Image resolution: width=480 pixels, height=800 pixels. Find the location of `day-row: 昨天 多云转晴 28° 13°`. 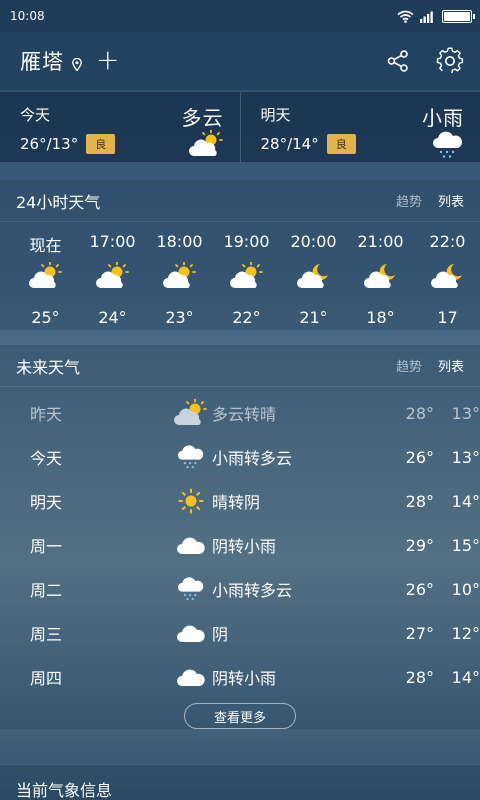

day-row: 昨天 多云转晴 28° 13° is located at coordinates (240, 413).